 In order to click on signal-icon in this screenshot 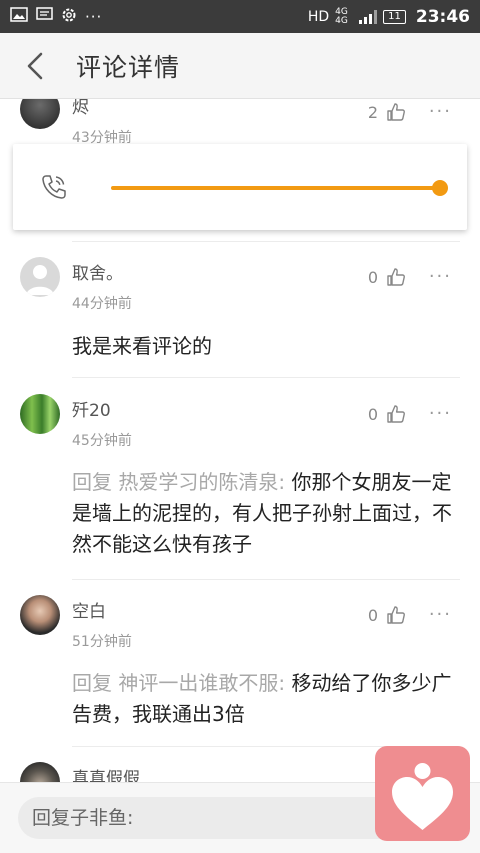, I will do `click(368, 16)`.